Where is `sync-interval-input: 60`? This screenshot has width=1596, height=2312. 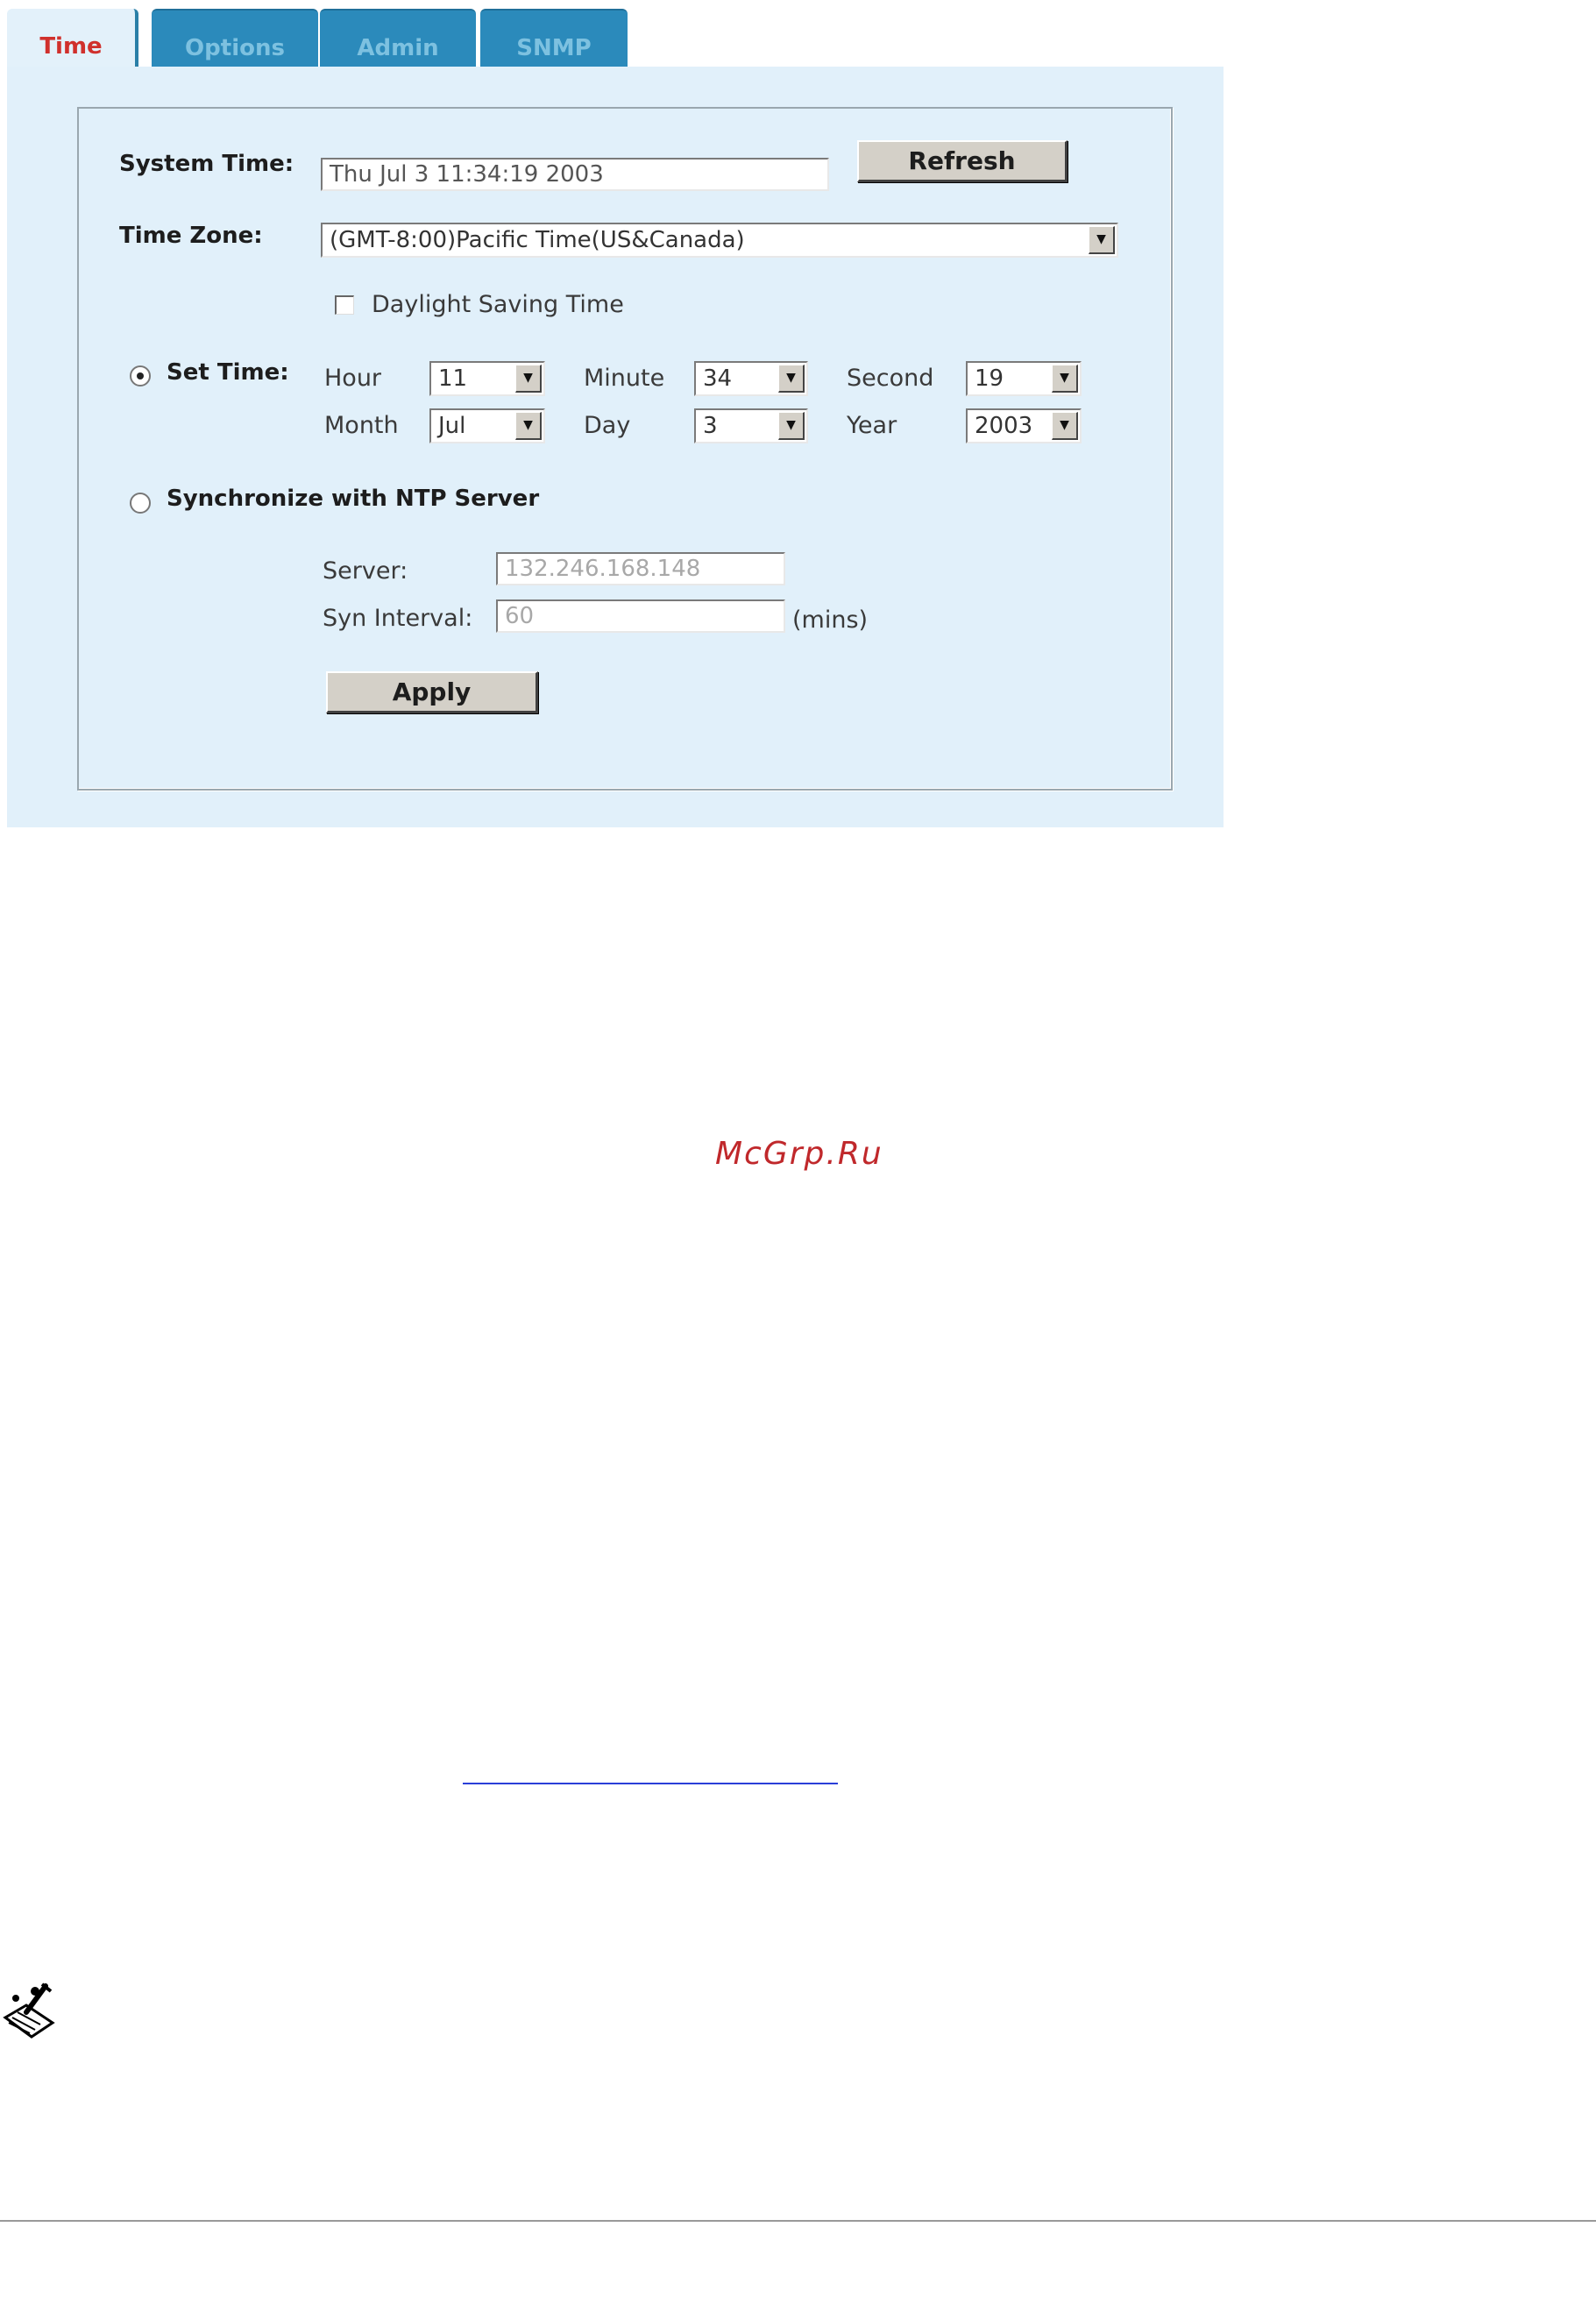
sync-interval-input: 60 is located at coordinates (640, 616).